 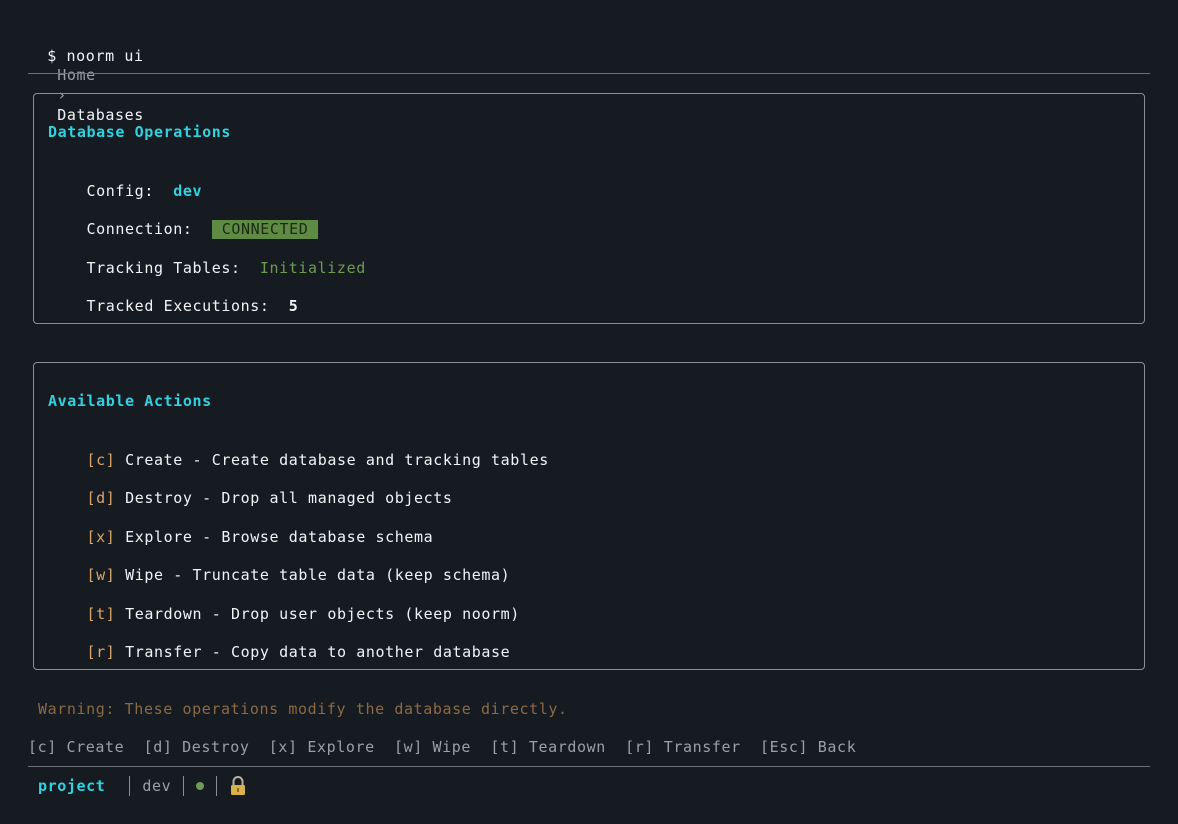 What do you see at coordinates (197, 747) in the screenshot?
I see `shortcut-destroy: [d] Destroy` at bounding box center [197, 747].